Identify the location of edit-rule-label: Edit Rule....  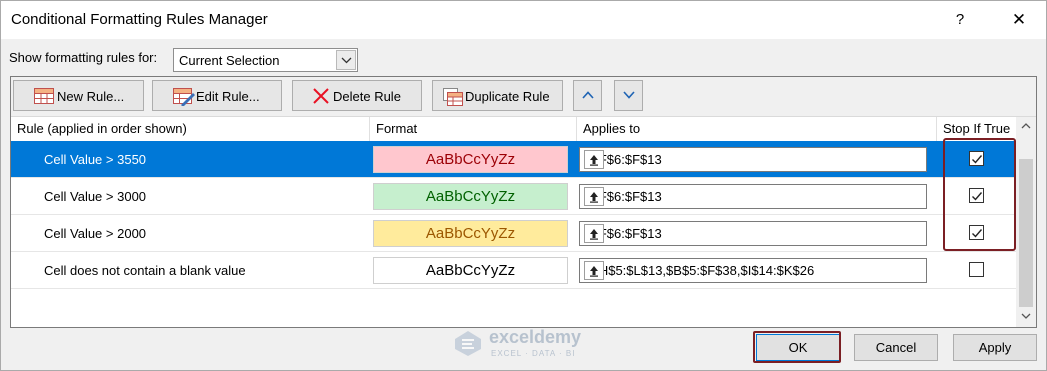
(228, 96).